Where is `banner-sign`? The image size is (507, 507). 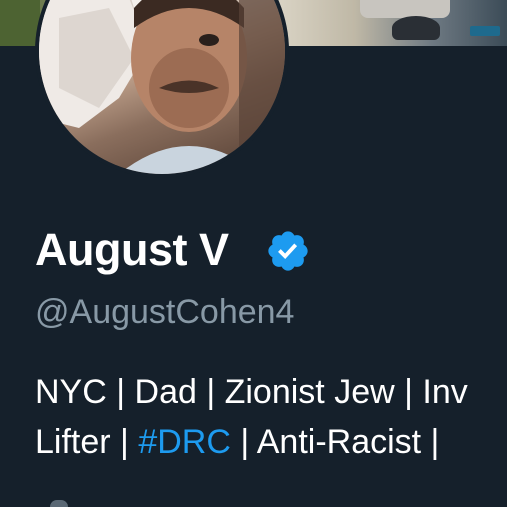 banner-sign is located at coordinates (485, 31).